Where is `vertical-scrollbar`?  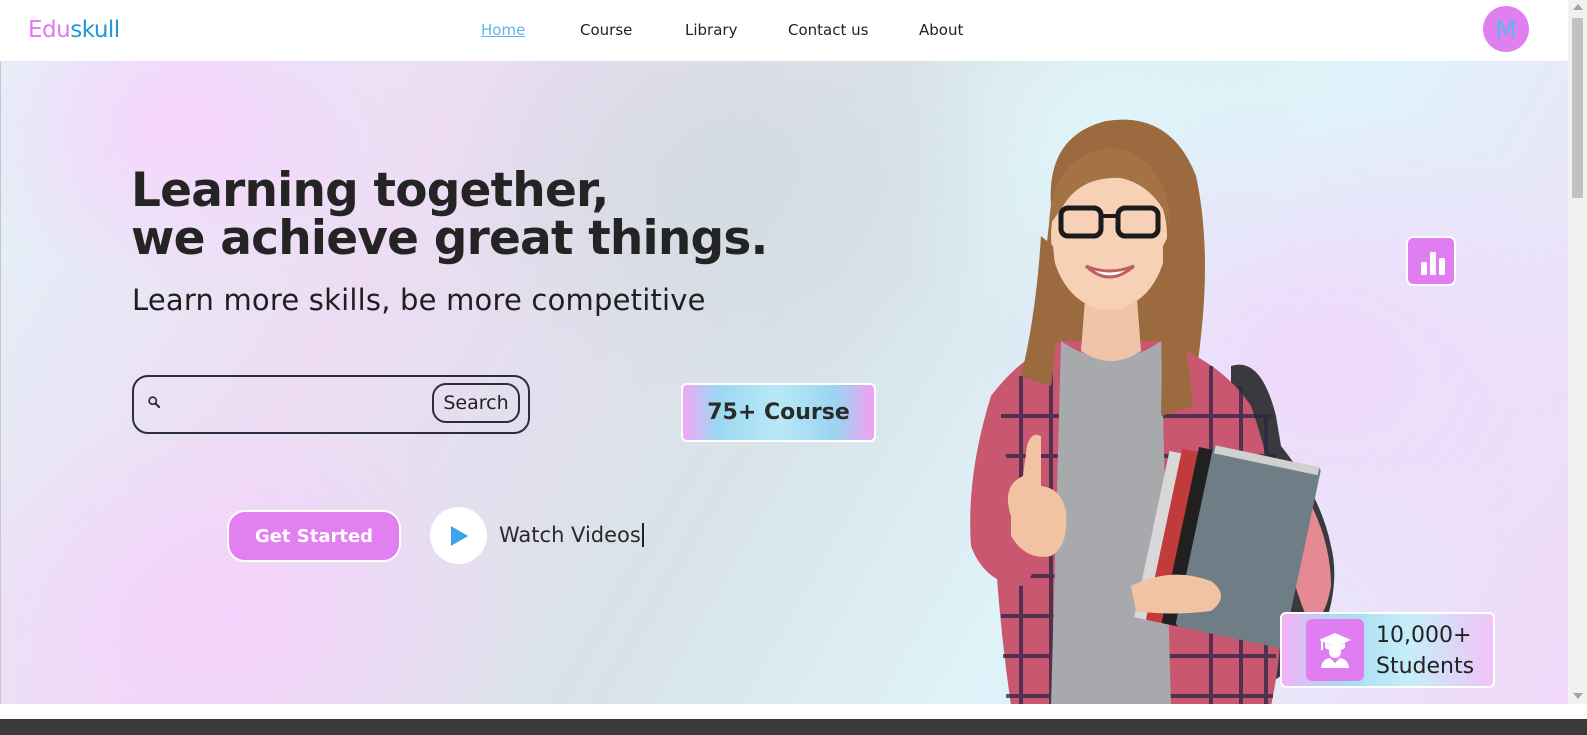 vertical-scrollbar is located at coordinates (1577, 352).